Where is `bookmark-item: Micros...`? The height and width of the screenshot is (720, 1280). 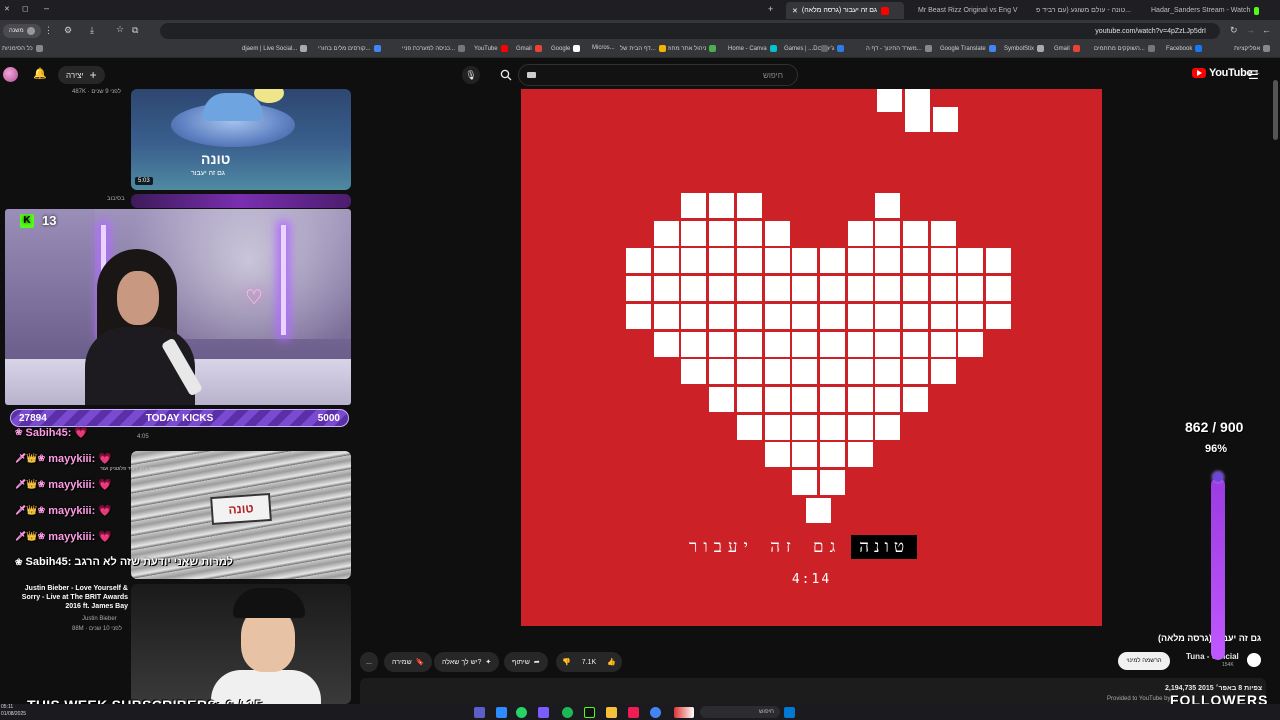 bookmark-item: Micros... is located at coordinates (603, 48).